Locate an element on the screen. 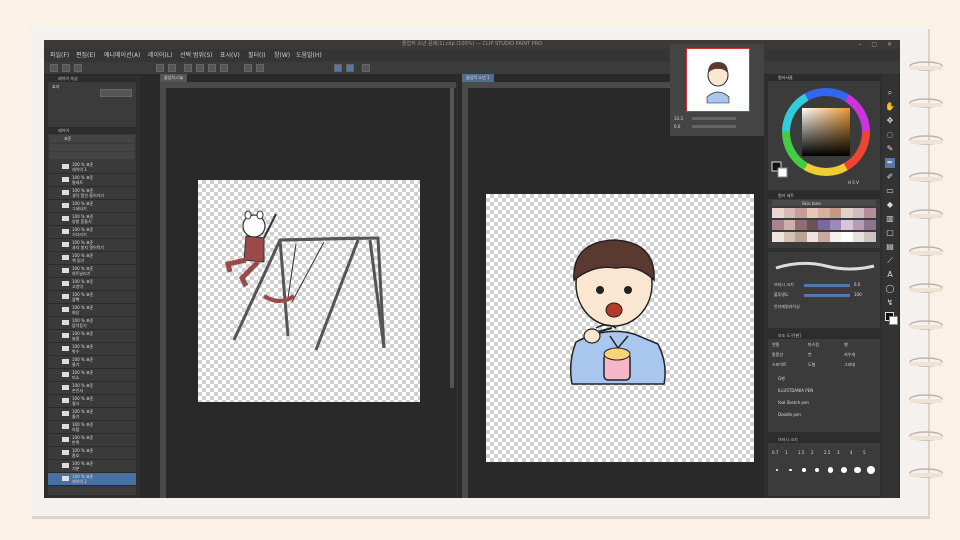  layer-row: 100 % 표준 생각 풍선 들어가기 is located at coordinates (92, 193).